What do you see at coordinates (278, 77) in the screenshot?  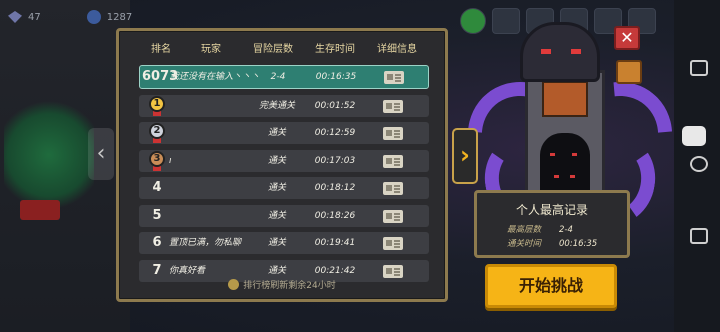 I see `floor-cell: 2-4` at bounding box center [278, 77].